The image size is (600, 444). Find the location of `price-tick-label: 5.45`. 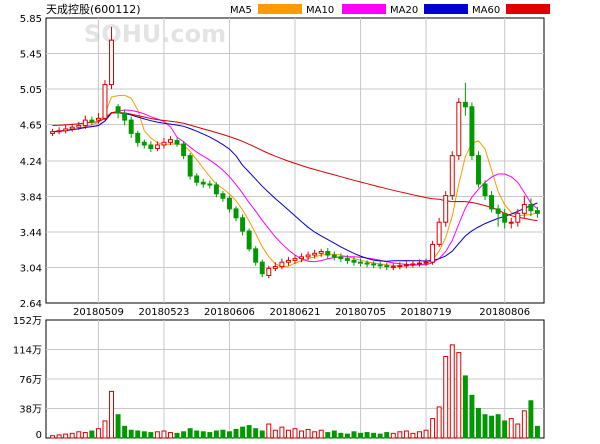

price-tick-label: 5.45 is located at coordinates (31, 55).